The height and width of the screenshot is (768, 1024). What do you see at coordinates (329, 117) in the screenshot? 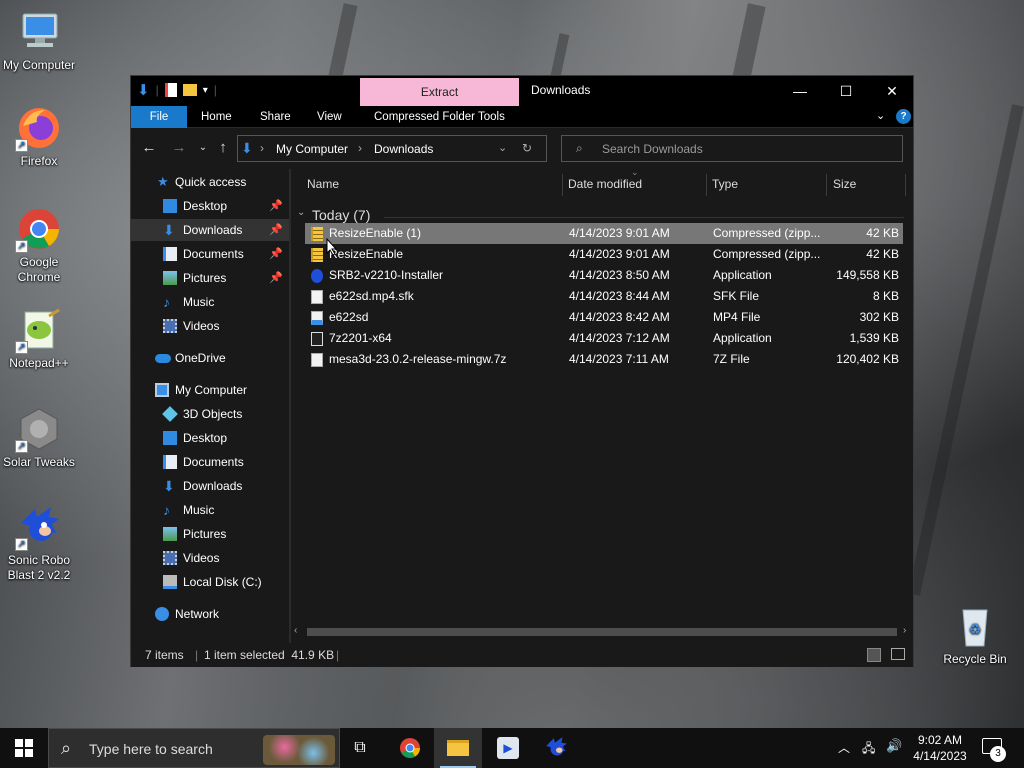
I see `tab-view: View` at bounding box center [329, 117].